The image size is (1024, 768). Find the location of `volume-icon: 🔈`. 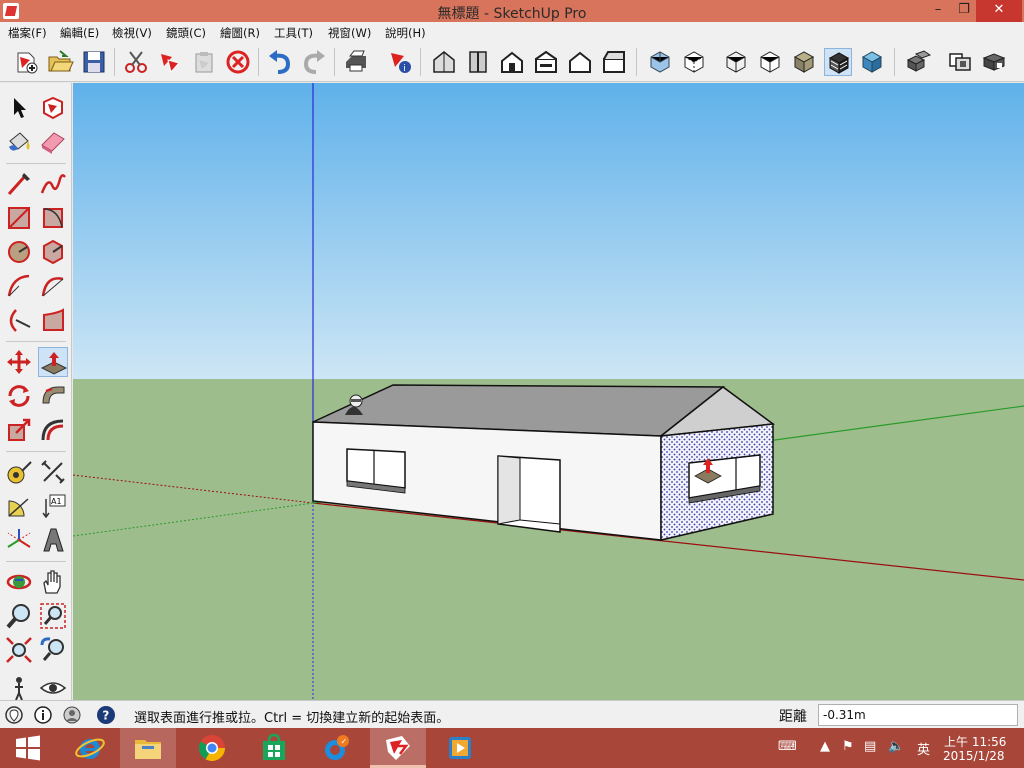

volume-icon: 🔈 is located at coordinates (896, 746).